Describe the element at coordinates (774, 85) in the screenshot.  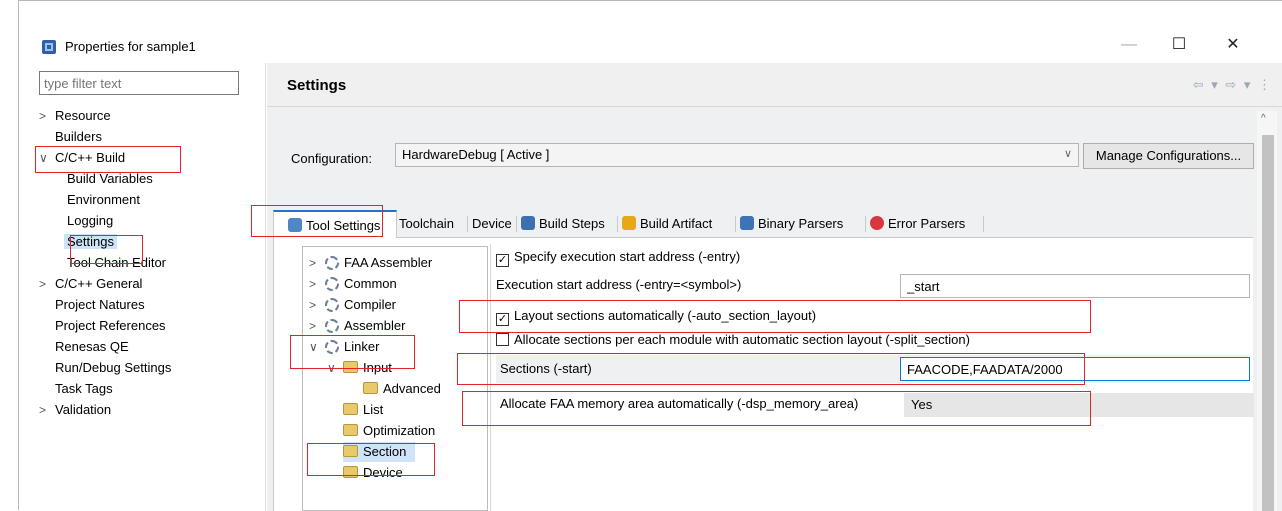
I see `settings-header: Settings ⇦ ▾ ⇨ ▾ ⋮` at that location.